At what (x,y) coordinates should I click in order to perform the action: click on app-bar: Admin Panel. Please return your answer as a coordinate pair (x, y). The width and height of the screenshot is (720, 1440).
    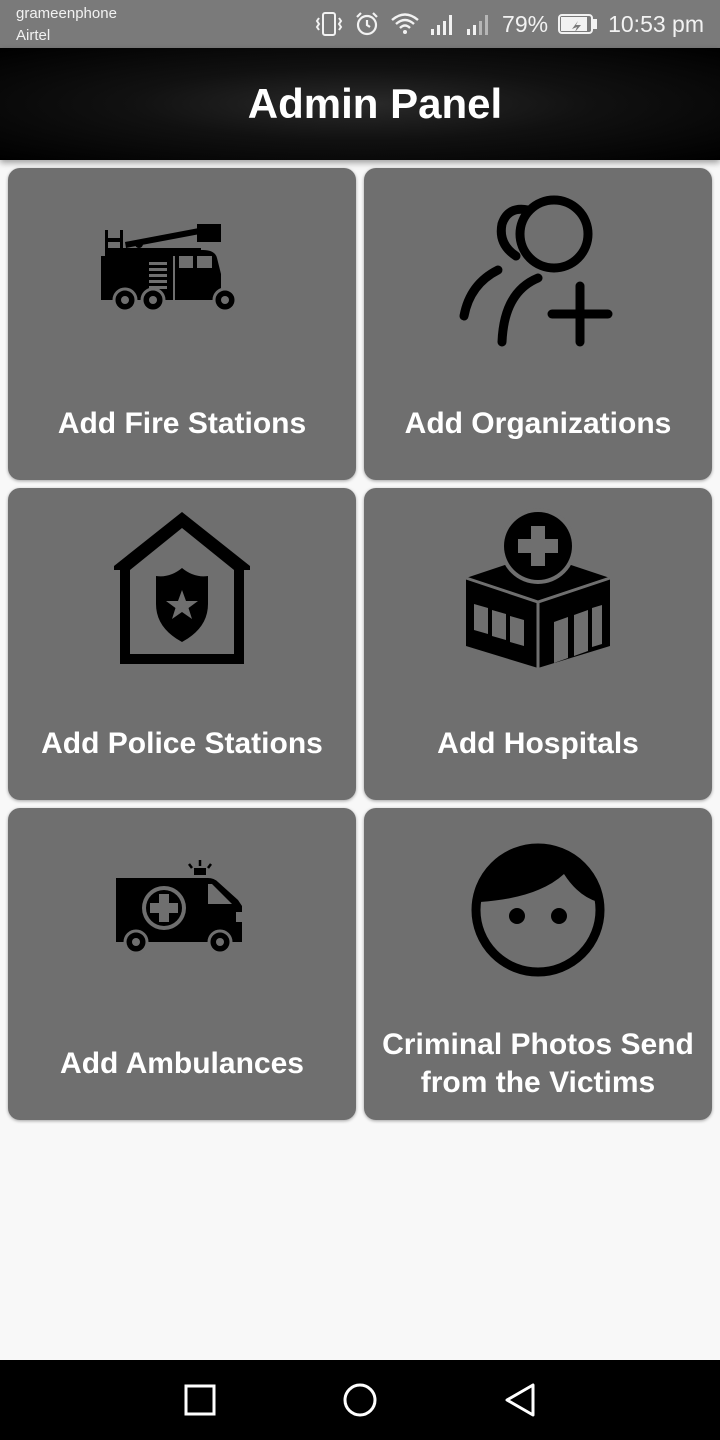
    Looking at the image, I should click on (360, 104).